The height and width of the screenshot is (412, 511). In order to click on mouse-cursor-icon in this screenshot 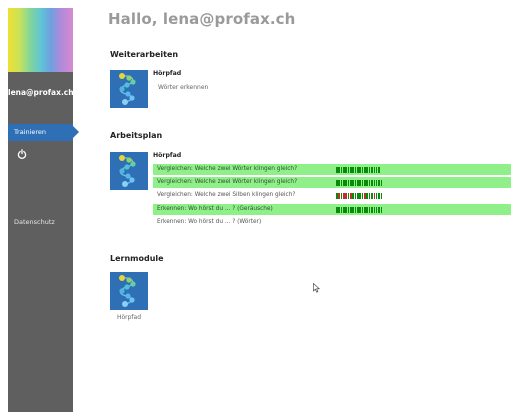, I will do `click(317, 288)`.